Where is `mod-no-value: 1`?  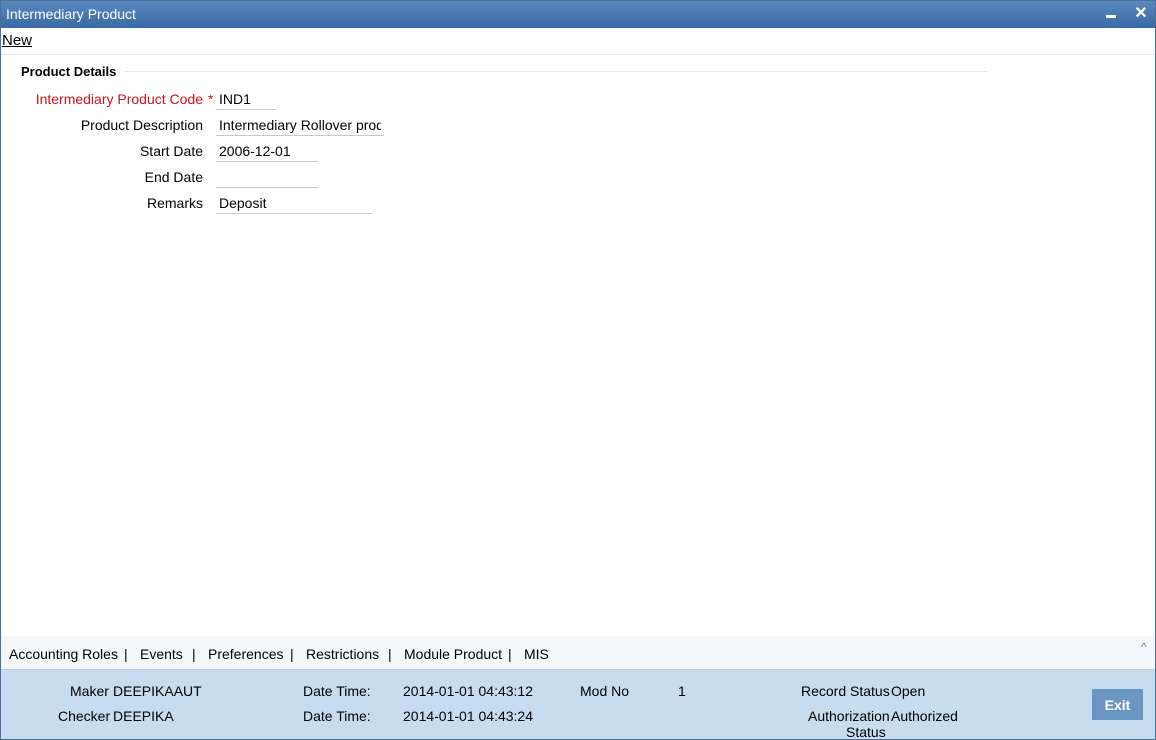
mod-no-value: 1 is located at coordinates (682, 691).